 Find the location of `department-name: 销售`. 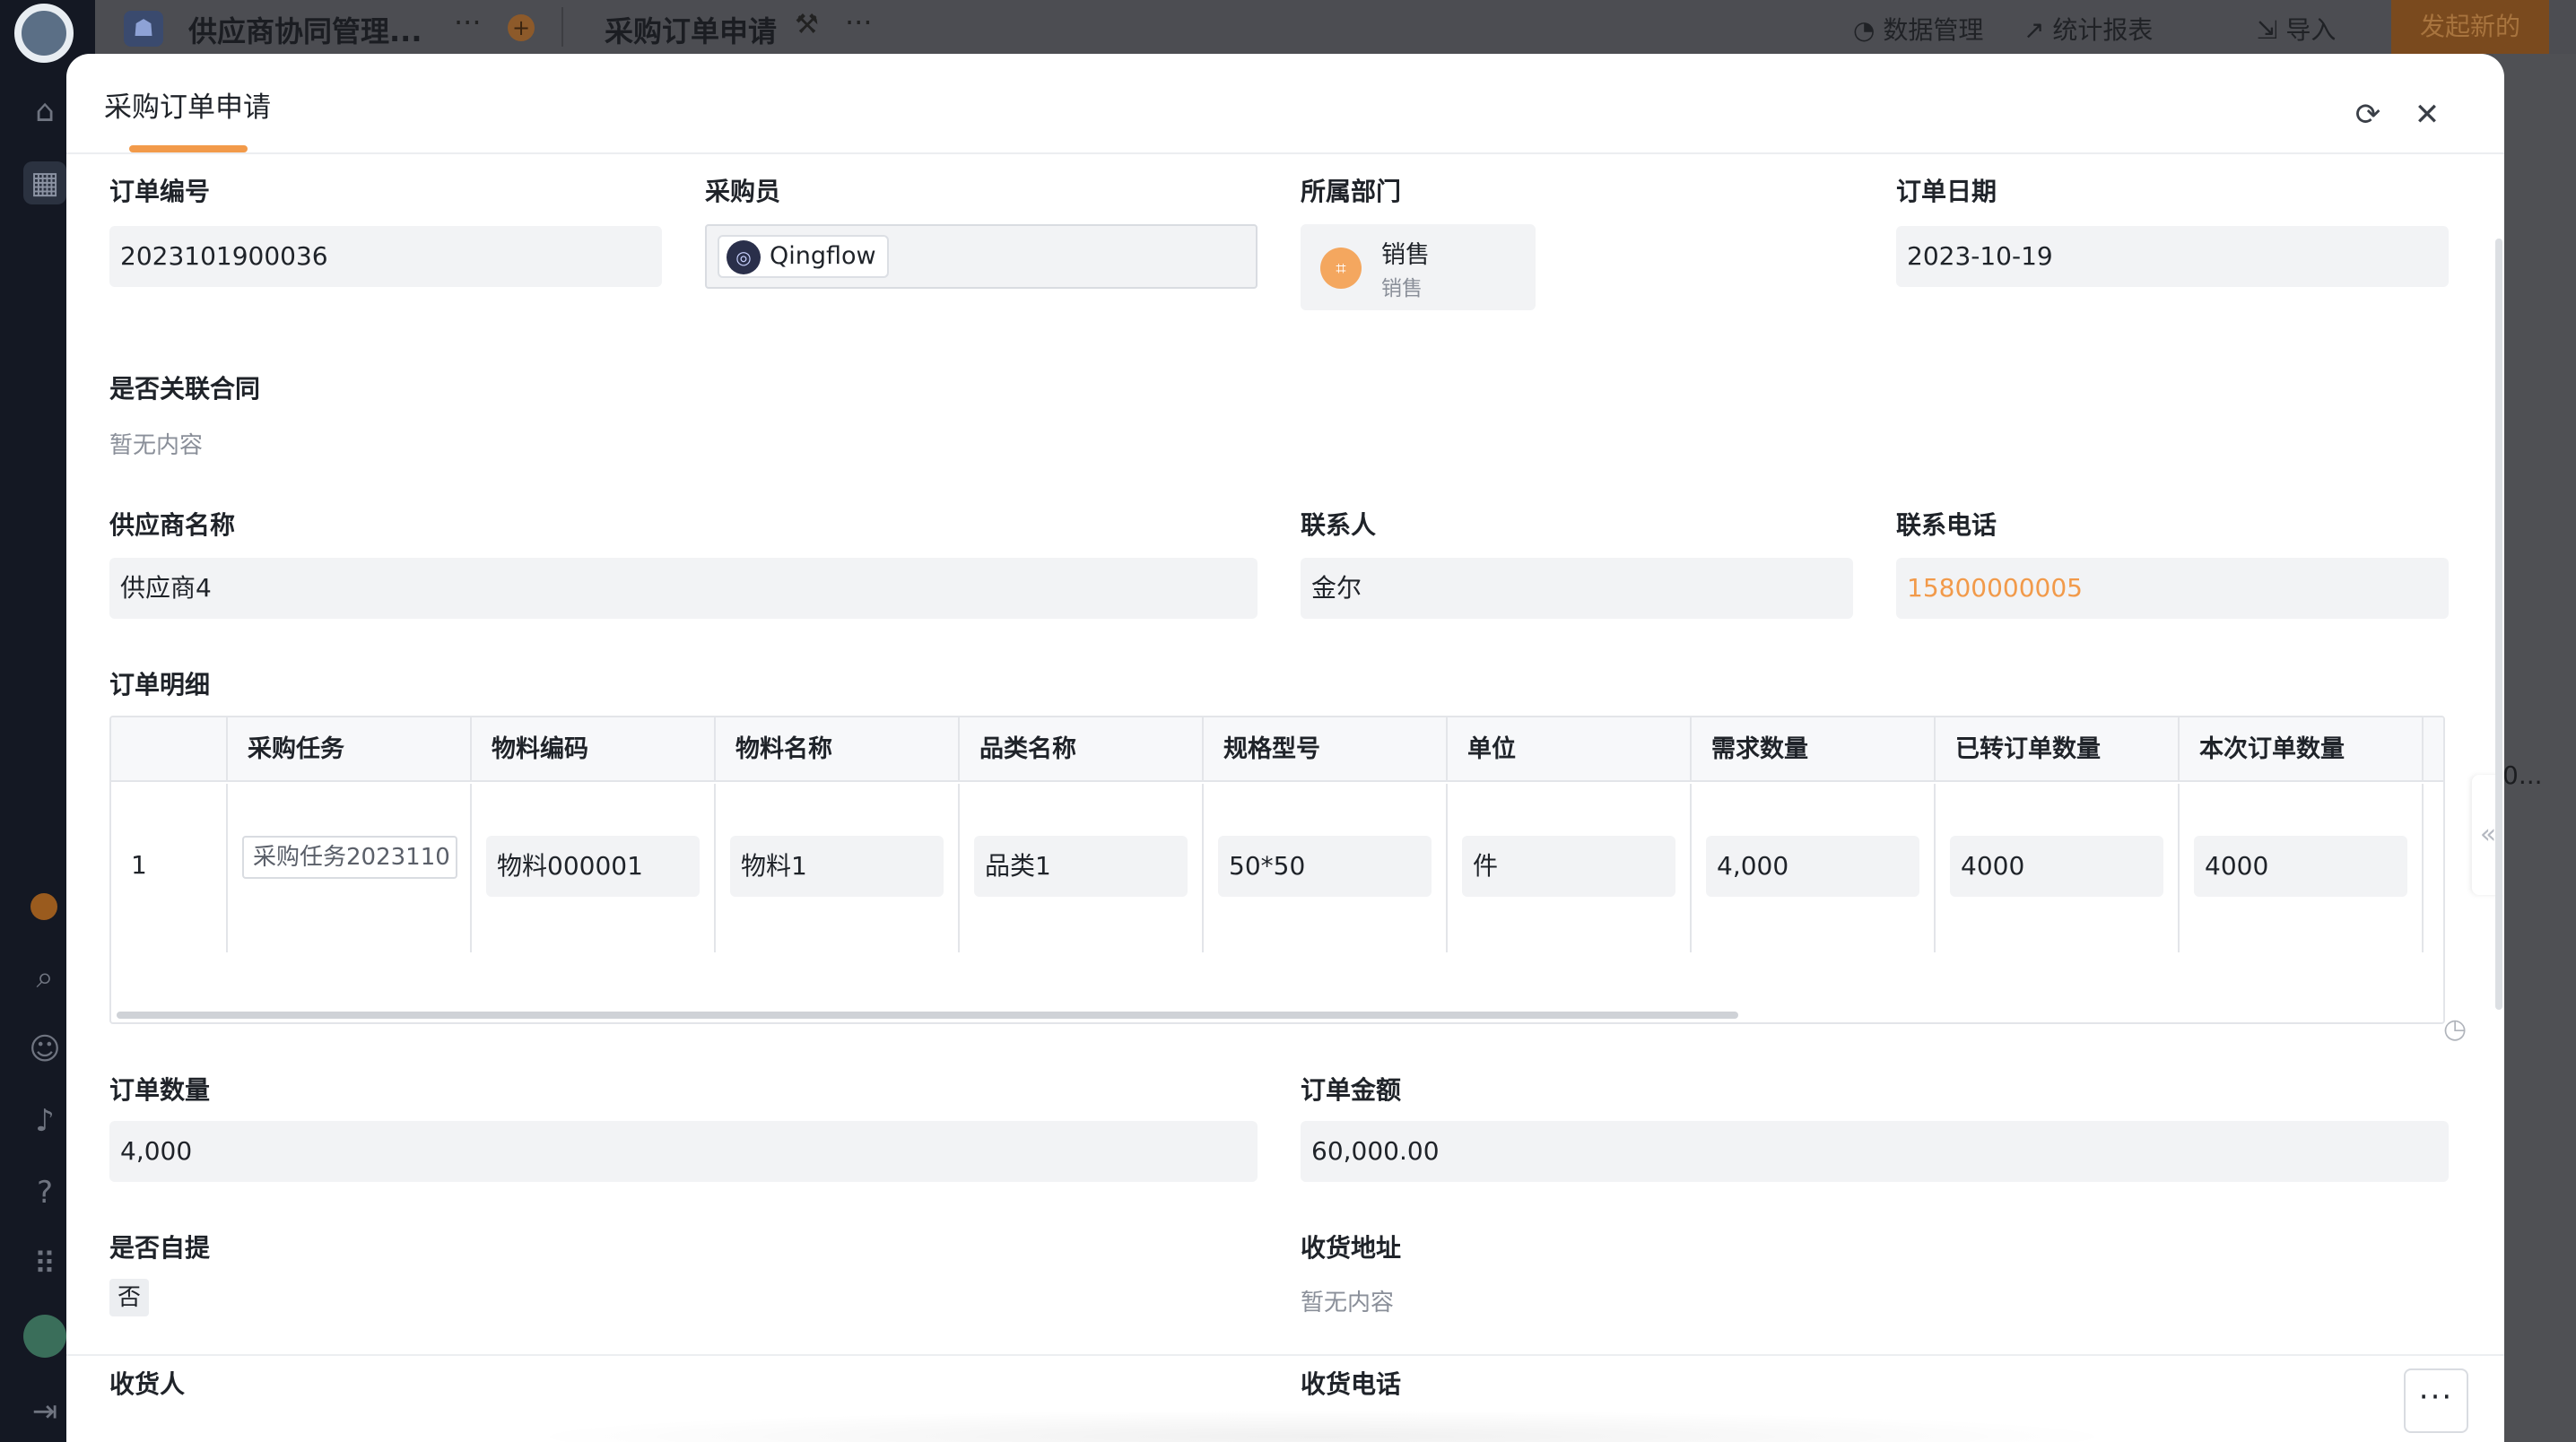

department-name: 销售 is located at coordinates (1405, 255).